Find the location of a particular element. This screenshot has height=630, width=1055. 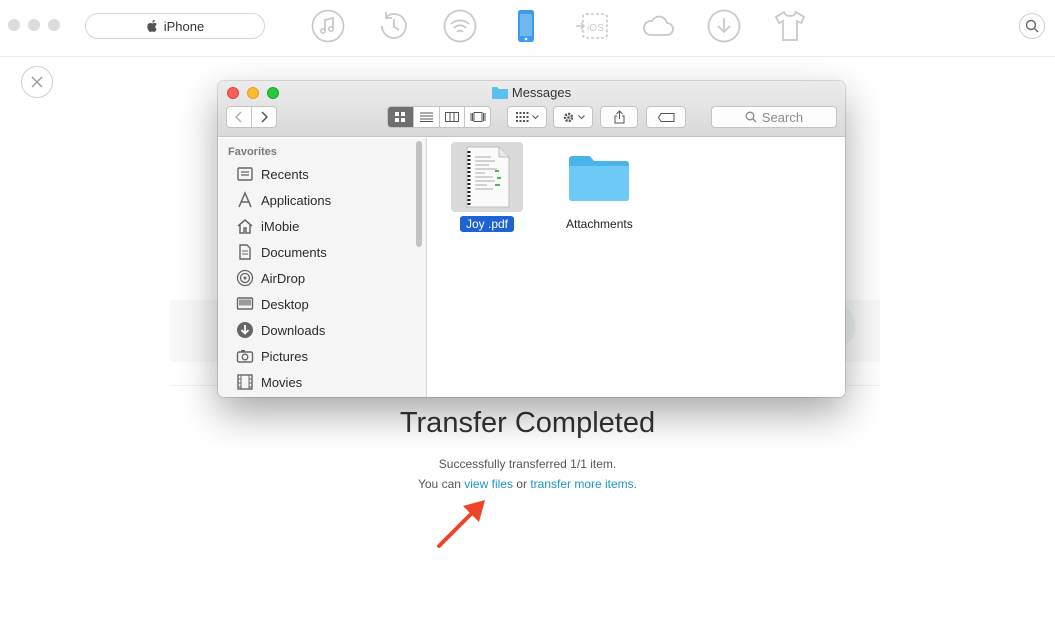

file-name: Joy .pdf is located at coordinates (487, 224).